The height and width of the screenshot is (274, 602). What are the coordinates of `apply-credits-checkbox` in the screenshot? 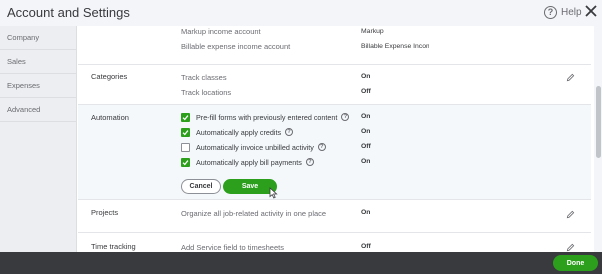 It's located at (185, 132).